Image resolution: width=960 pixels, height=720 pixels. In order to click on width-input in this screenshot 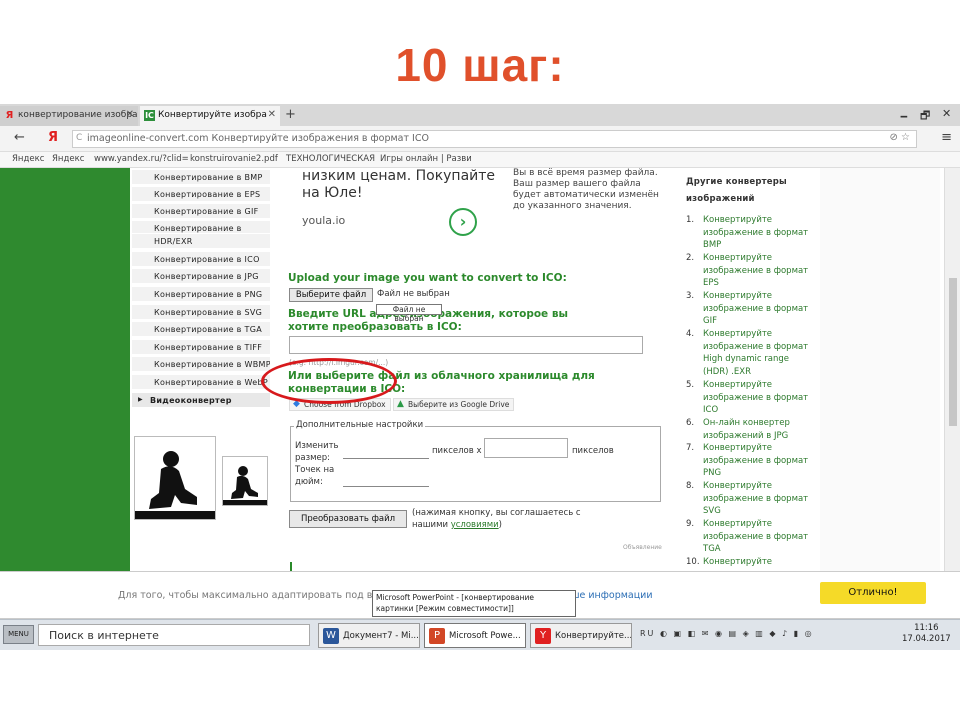, I will do `click(386, 449)`.